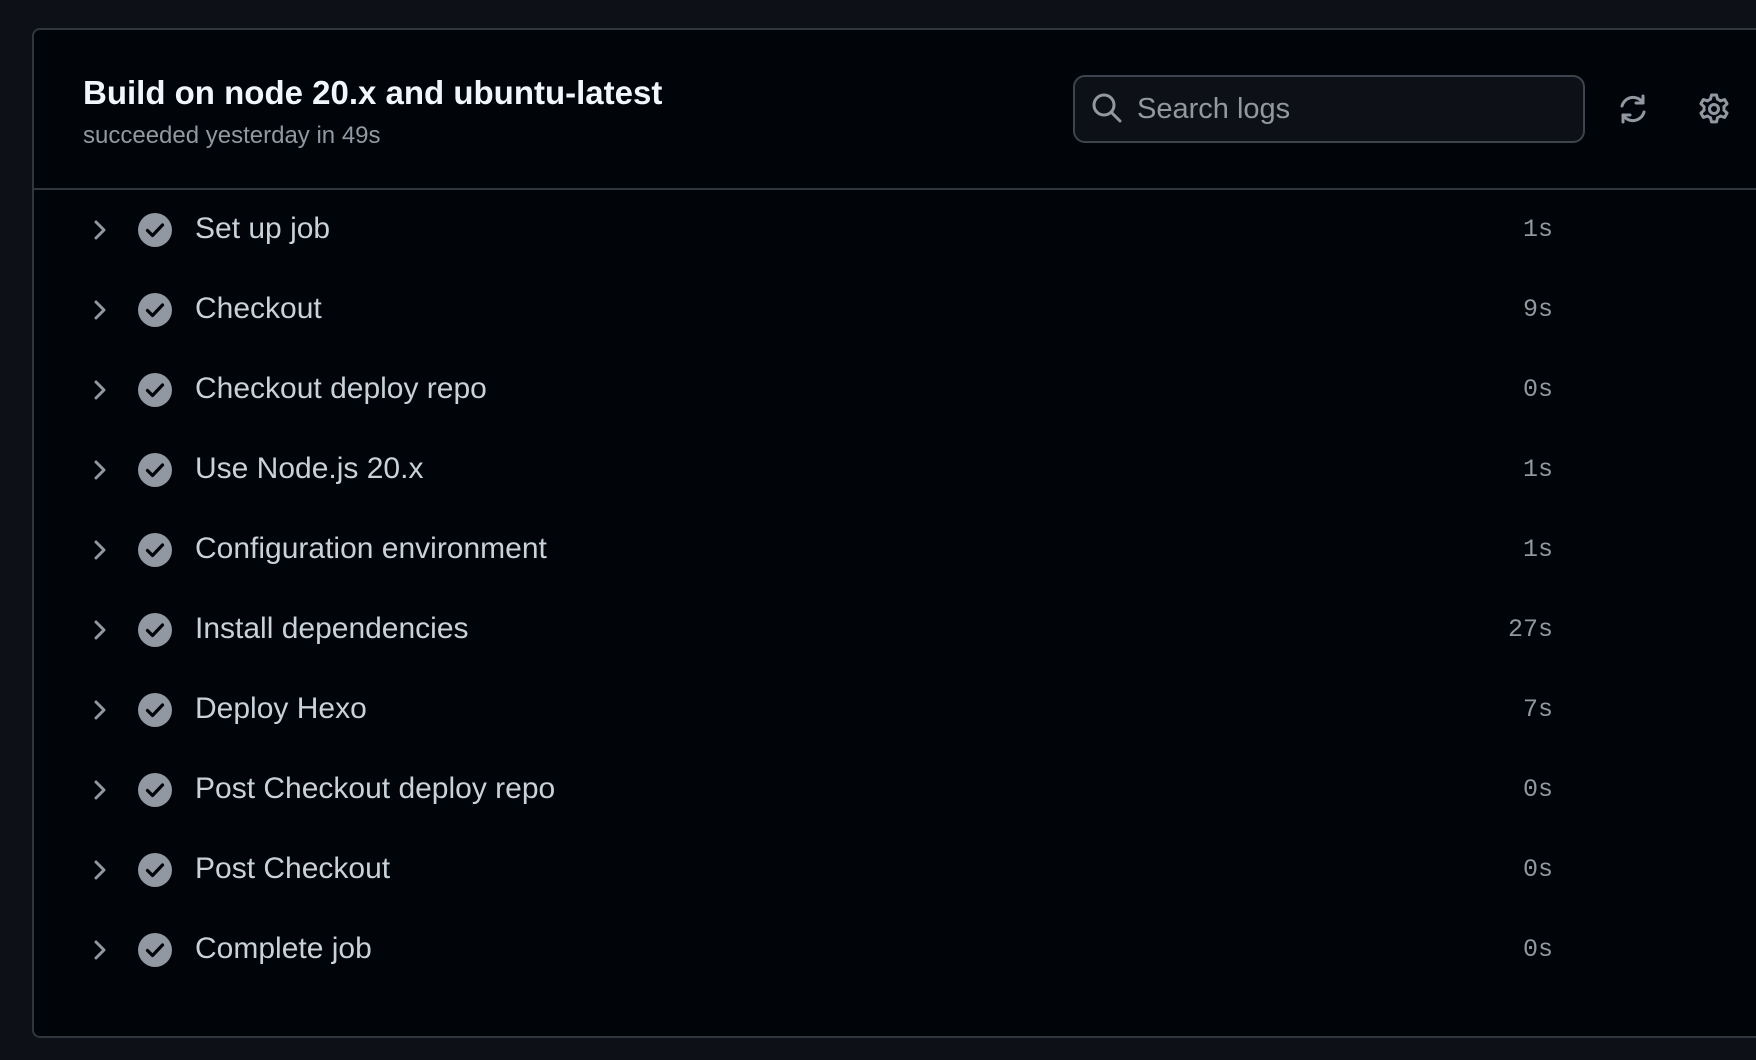  I want to click on search-logs-box, so click(1329, 109).